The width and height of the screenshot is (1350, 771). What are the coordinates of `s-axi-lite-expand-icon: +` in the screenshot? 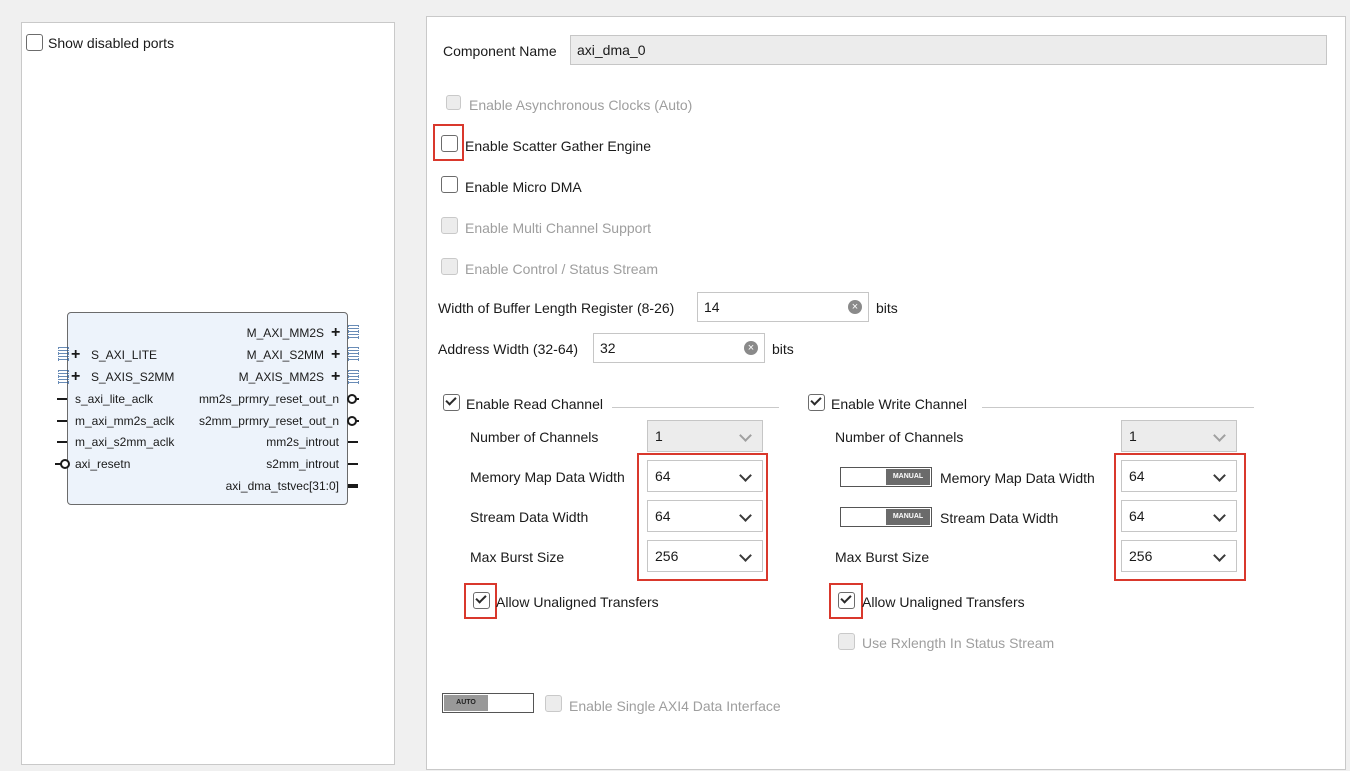 It's located at (75, 355).